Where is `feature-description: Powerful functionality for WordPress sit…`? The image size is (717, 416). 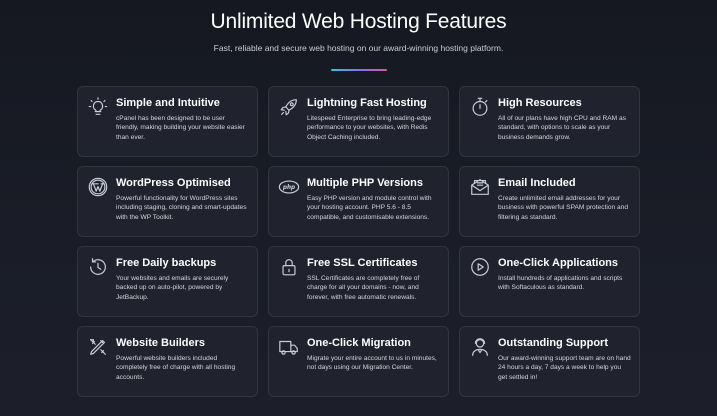
feature-description: Powerful functionality for WordPress sit… is located at coordinates (181, 208).